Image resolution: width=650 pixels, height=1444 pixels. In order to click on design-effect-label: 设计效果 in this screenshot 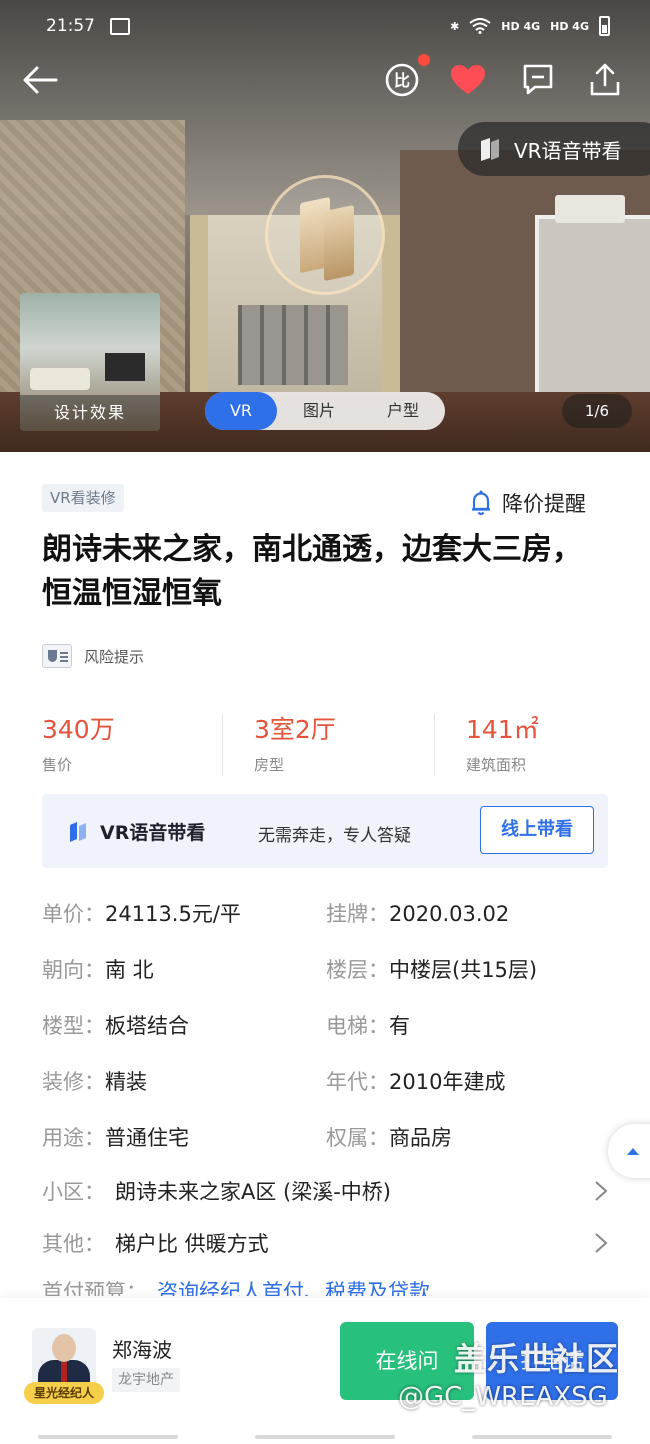, I will do `click(90, 413)`.